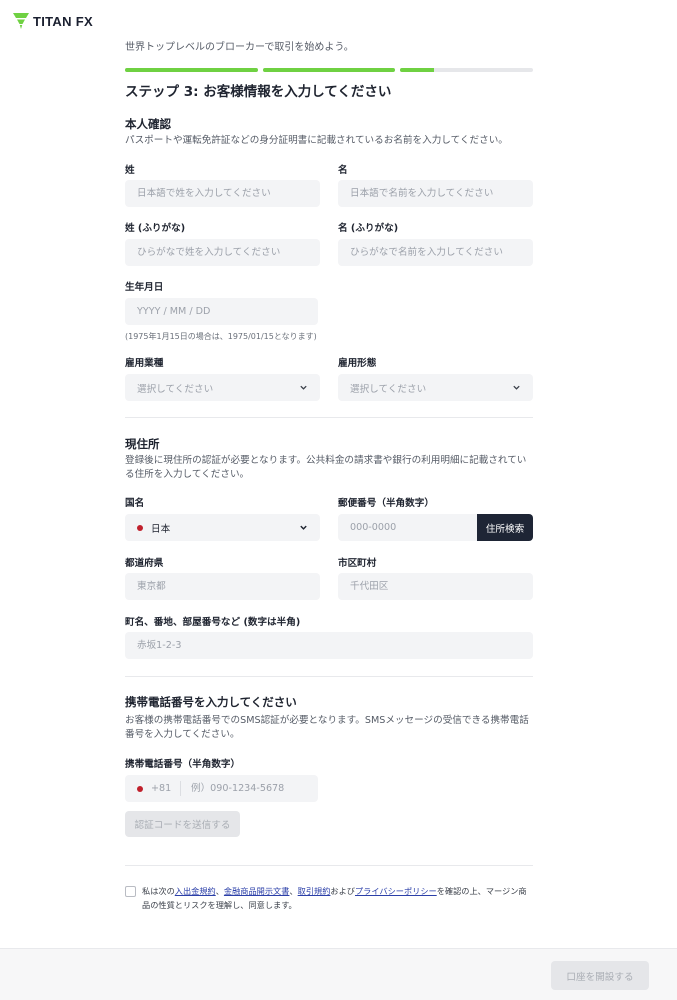  What do you see at coordinates (249, 788) in the screenshot?
I see `phone-number-input` at bounding box center [249, 788].